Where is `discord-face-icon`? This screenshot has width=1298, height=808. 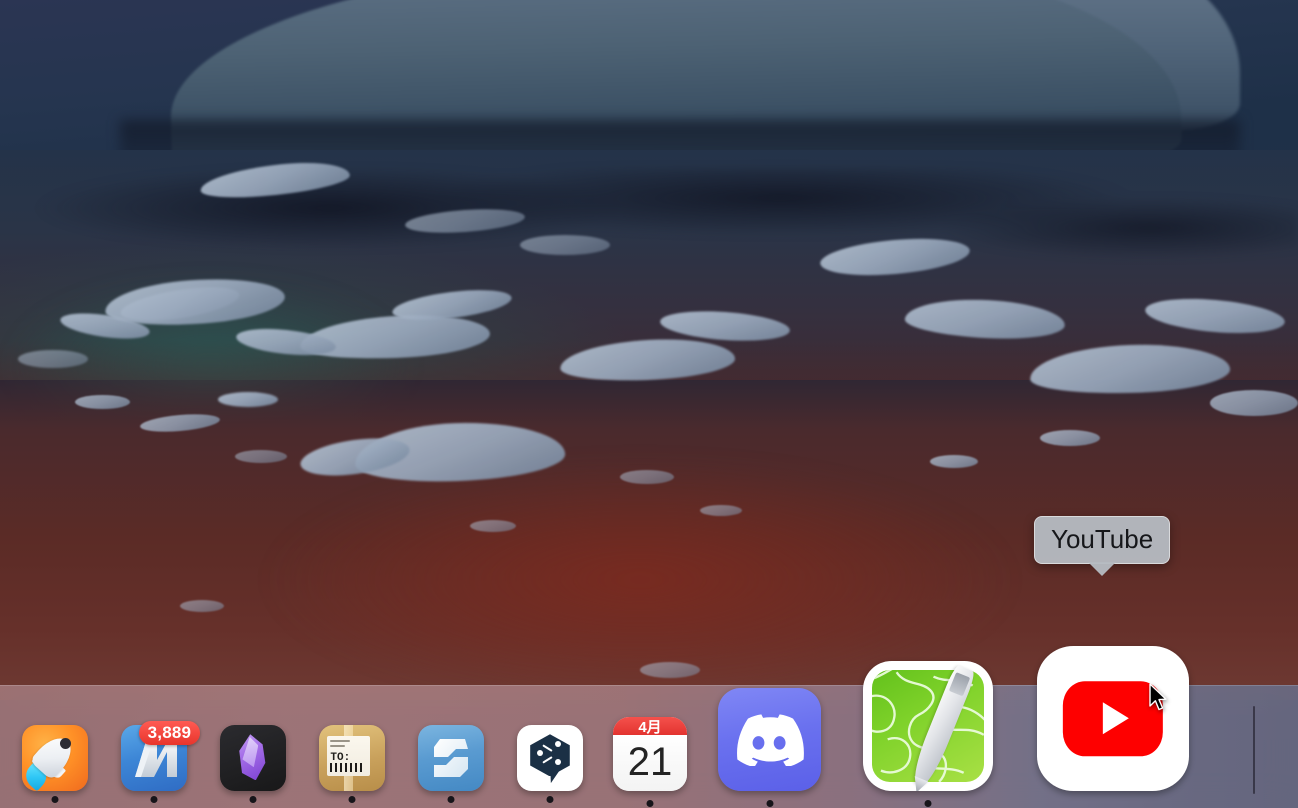 discord-face-icon is located at coordinates (769, 739).